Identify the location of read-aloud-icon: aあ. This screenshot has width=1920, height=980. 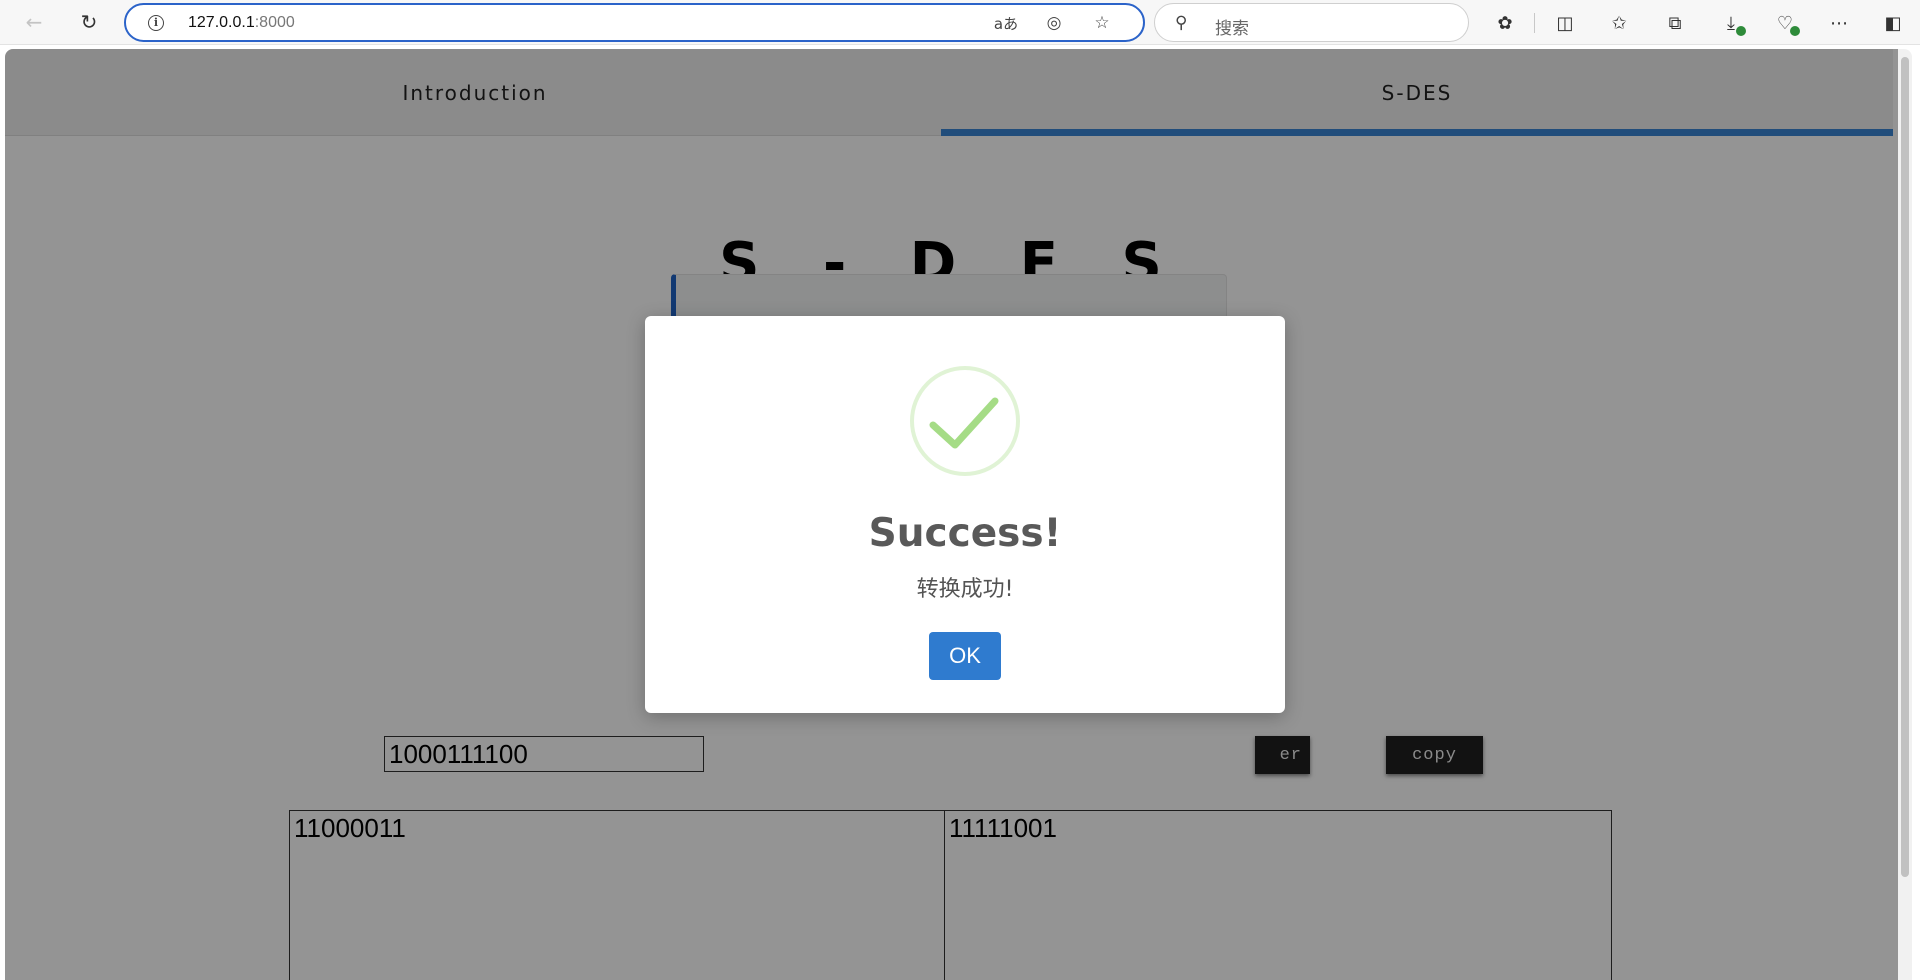
(1006, 23).